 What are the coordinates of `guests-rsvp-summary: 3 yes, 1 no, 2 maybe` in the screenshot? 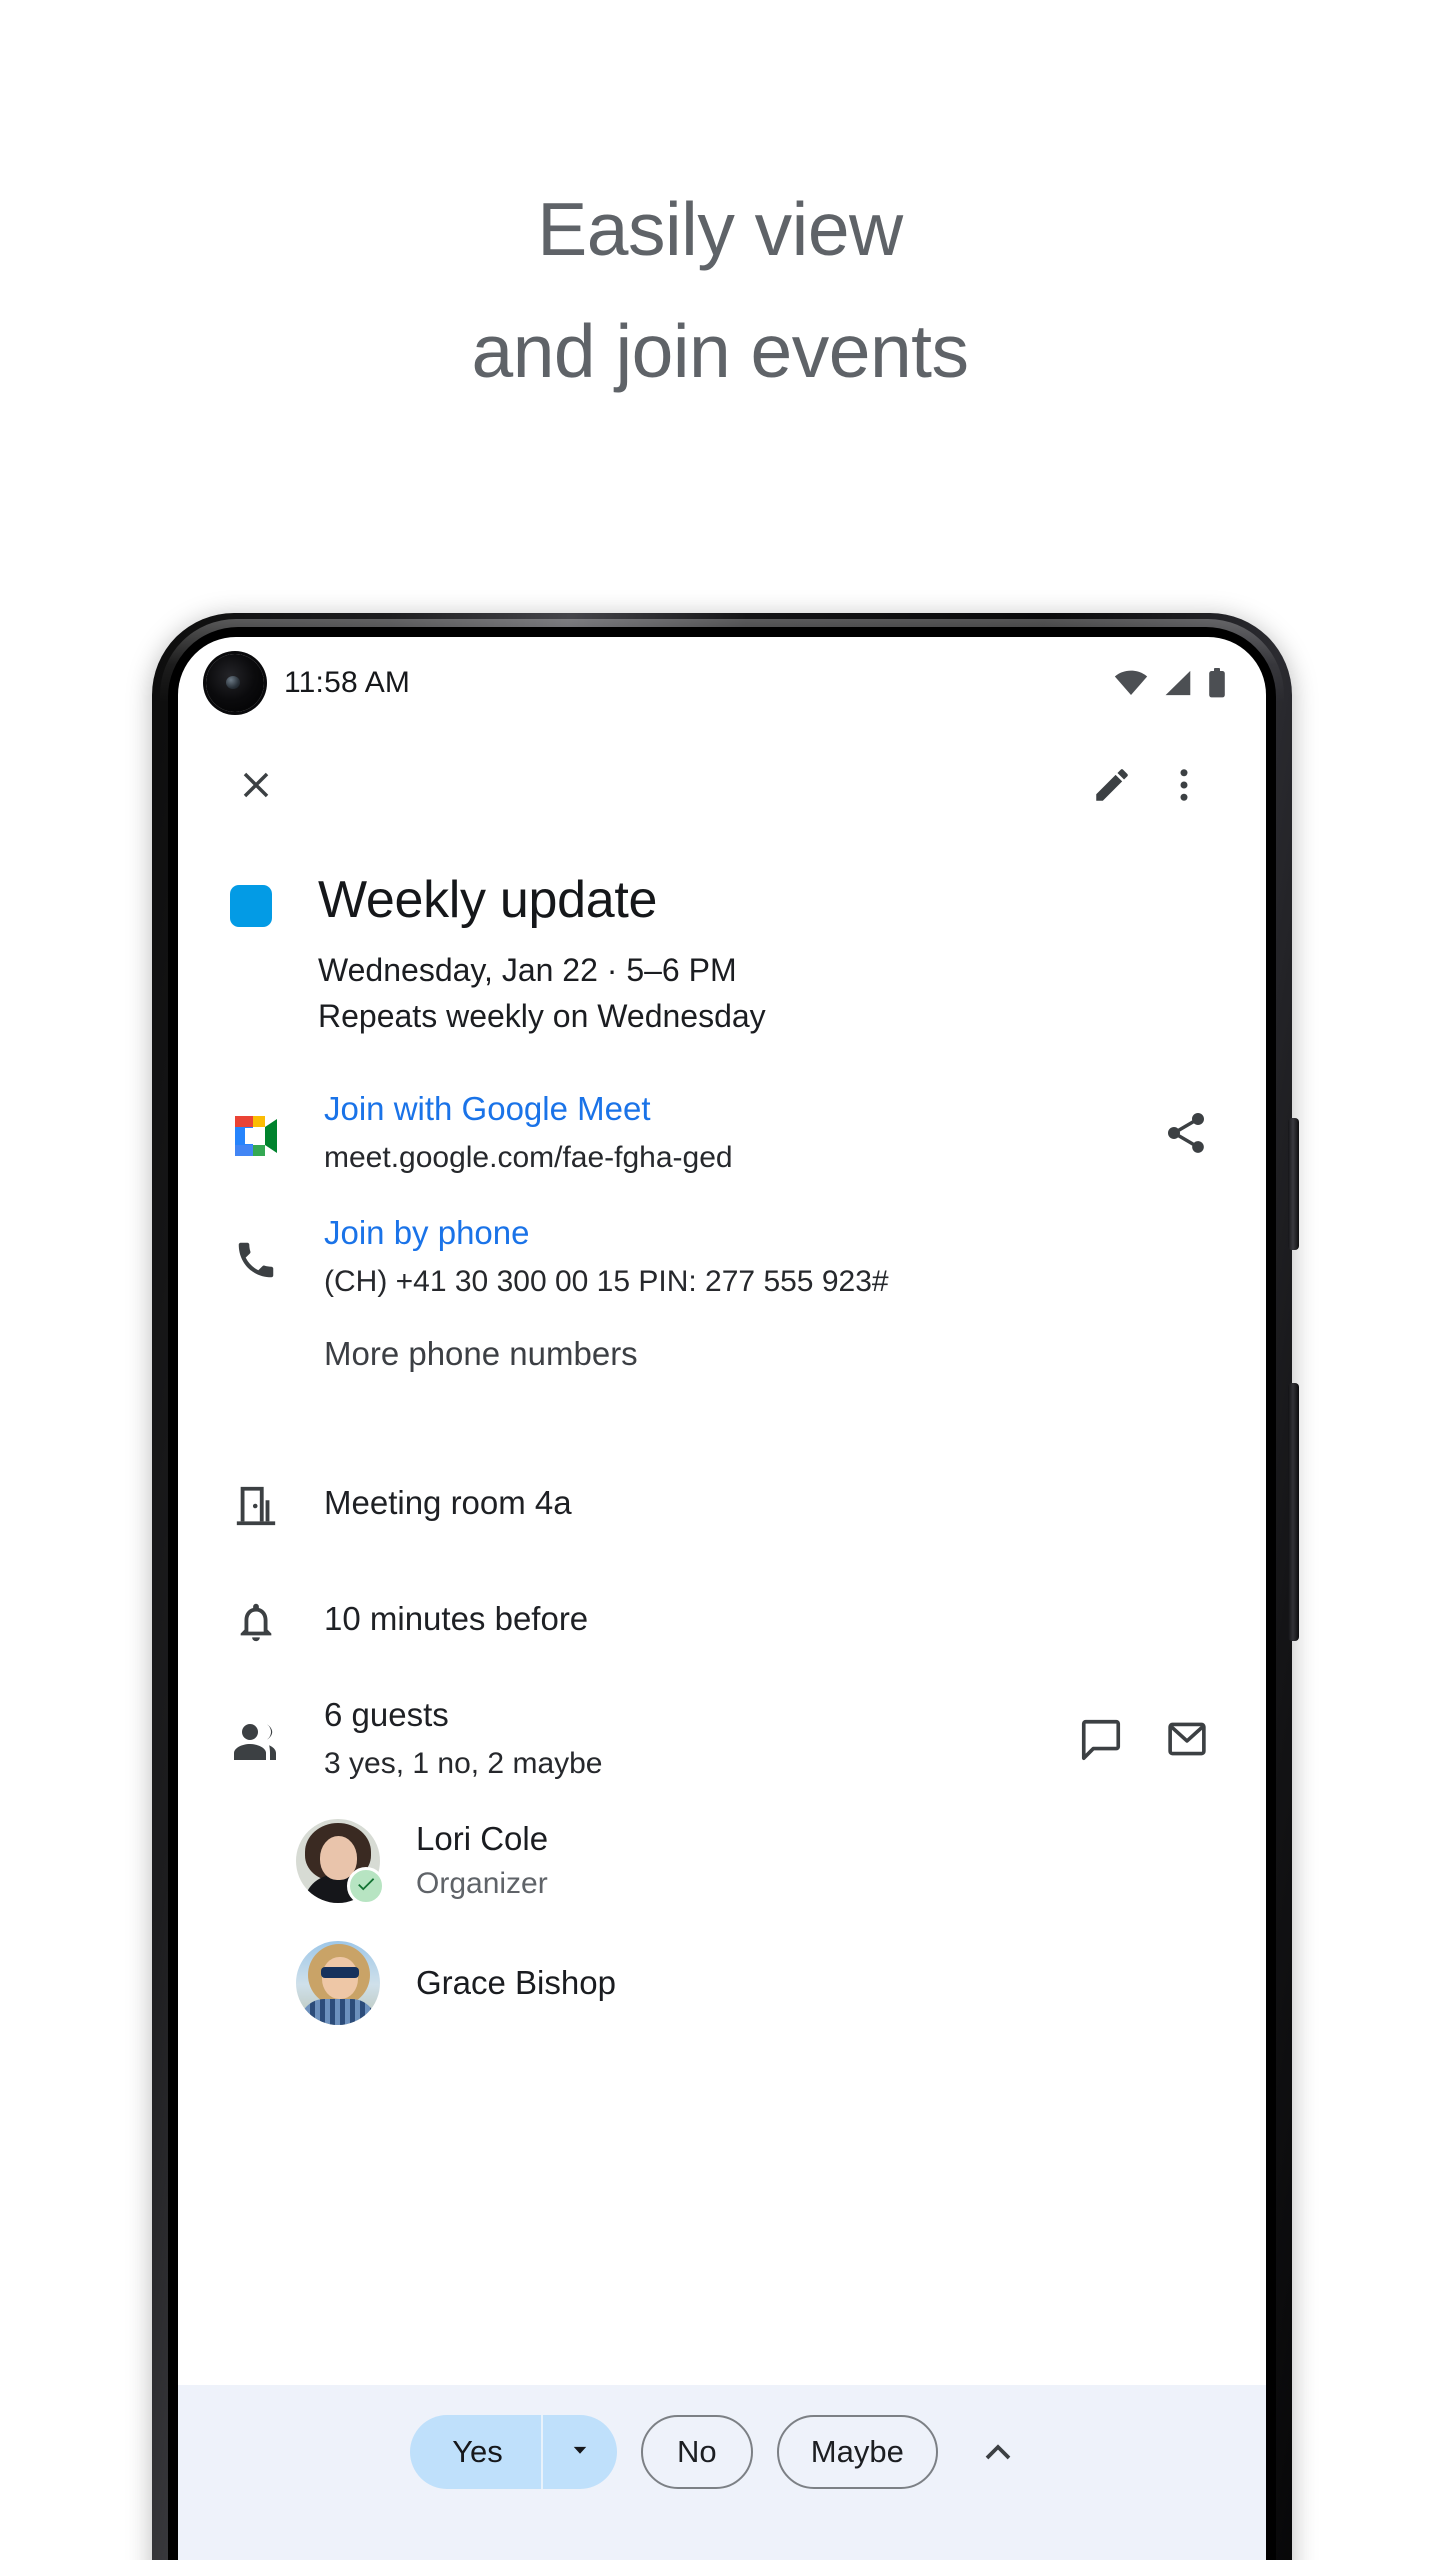 It's located at (463, 1763).